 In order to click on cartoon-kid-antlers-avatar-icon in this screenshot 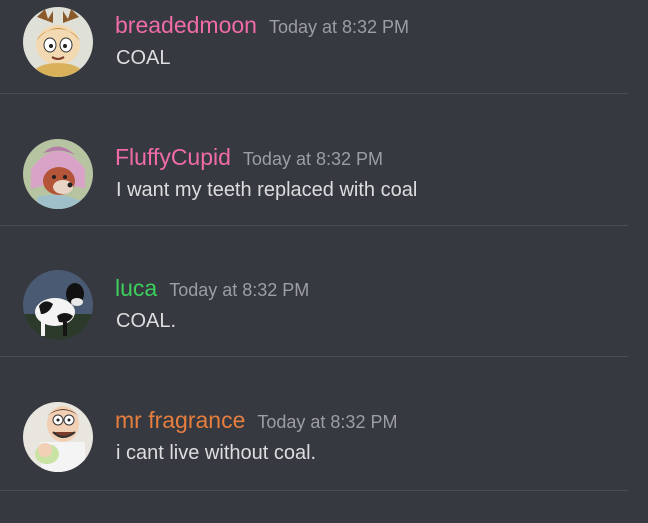, I will do `click(58, 42)`.